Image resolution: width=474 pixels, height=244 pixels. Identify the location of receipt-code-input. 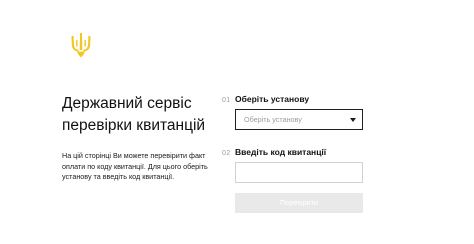
(299, 172).